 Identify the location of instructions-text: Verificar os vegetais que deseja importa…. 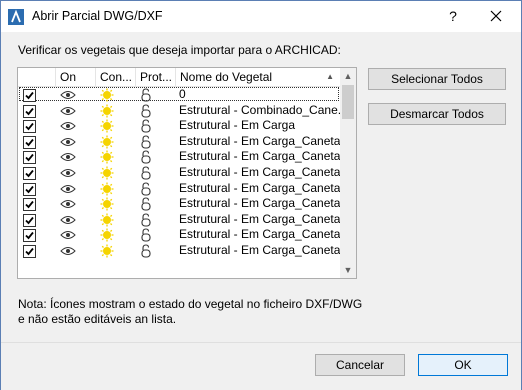
(179, 50).